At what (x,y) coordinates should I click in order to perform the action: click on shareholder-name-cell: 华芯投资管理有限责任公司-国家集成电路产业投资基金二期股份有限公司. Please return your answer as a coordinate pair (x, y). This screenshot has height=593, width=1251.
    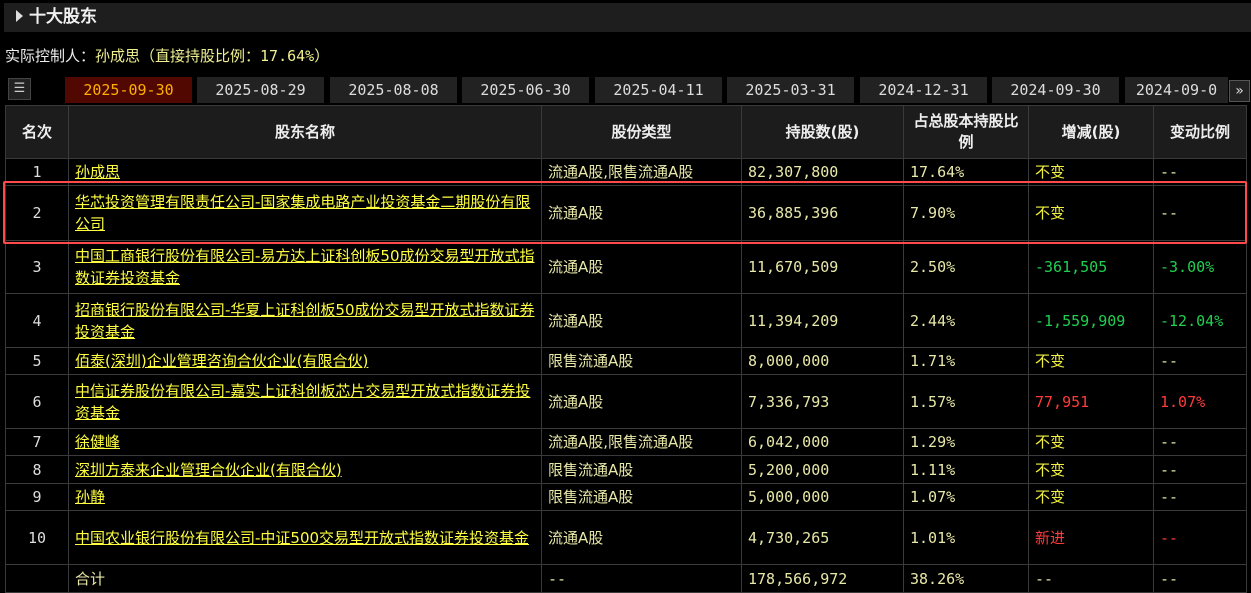
    Looking at the image, I should click on (305, 213).